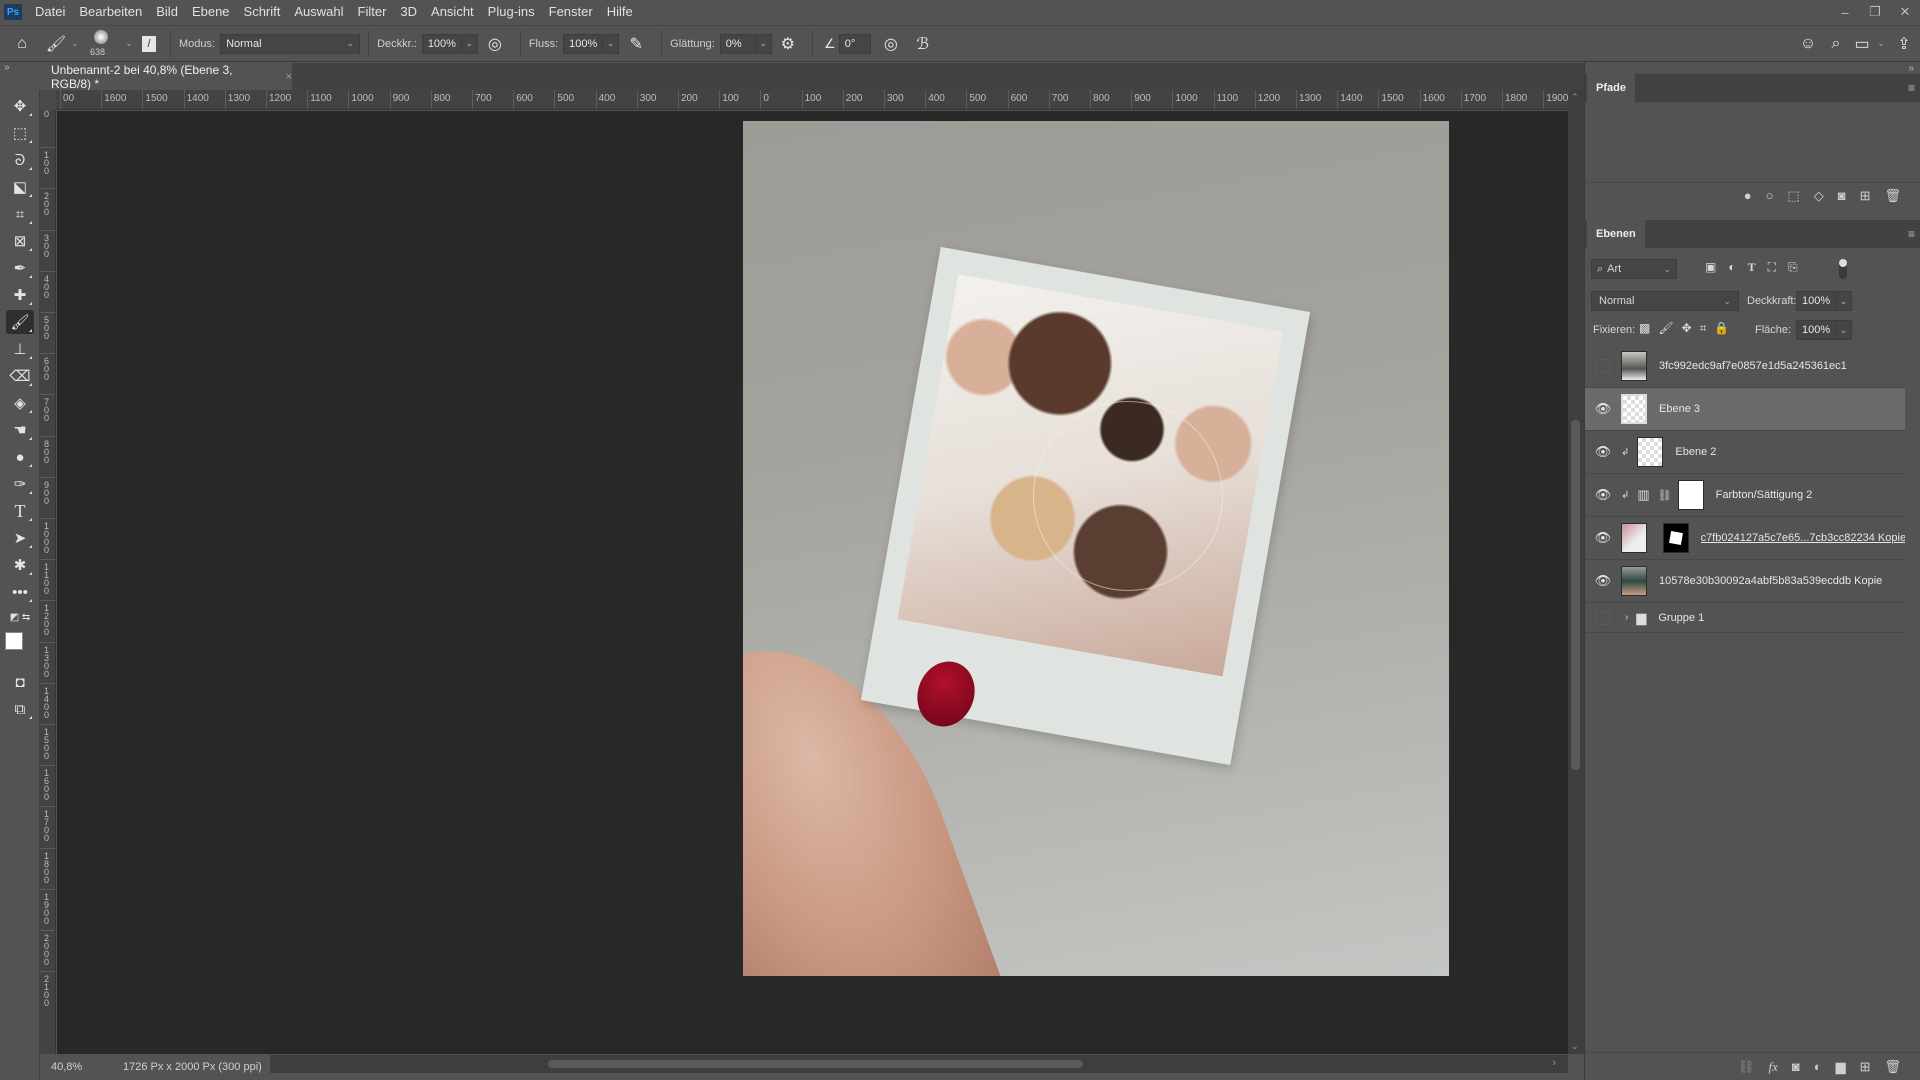 Image resolution: width=1920 pixels, height=1080 pixels. I want to click on menu-auswahl: Auswahl, so click(318, 12).